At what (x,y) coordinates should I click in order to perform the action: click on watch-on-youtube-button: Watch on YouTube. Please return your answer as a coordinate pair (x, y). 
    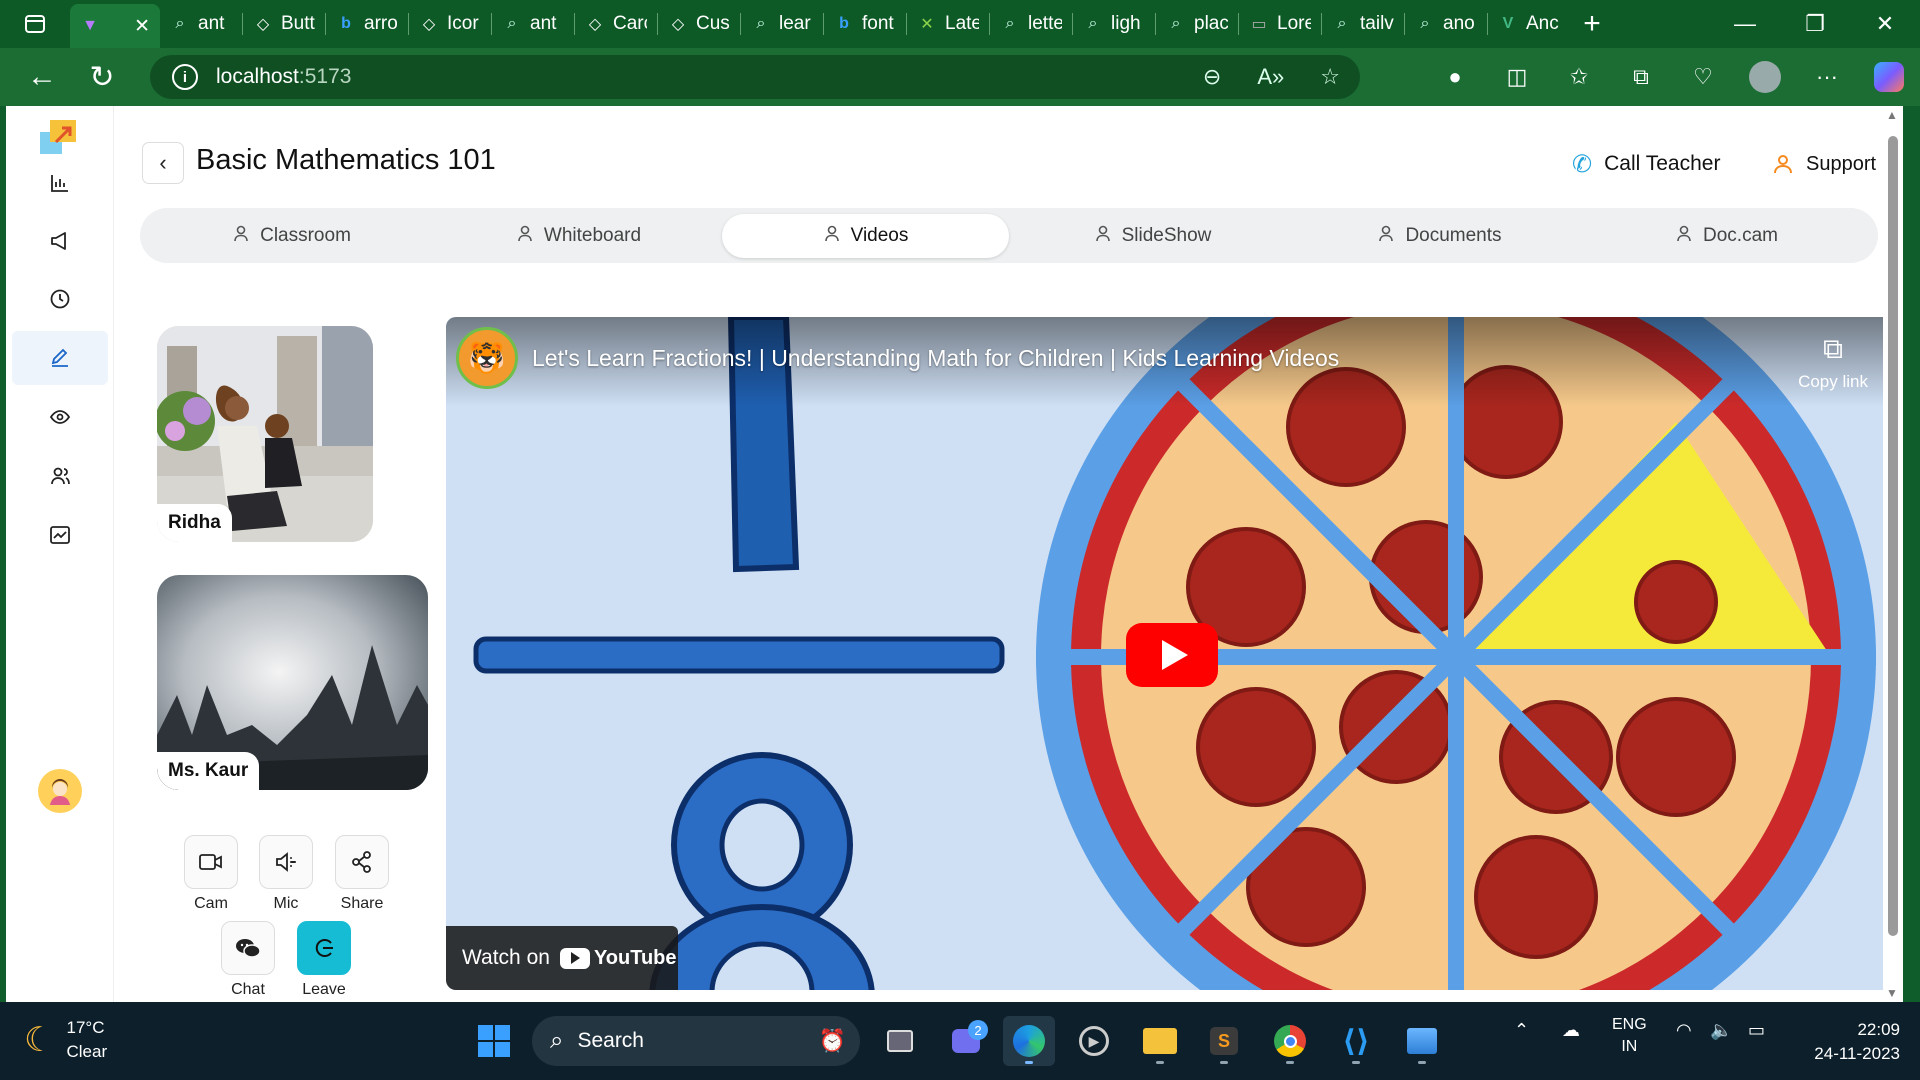
    Looking at the image, I should click on (562, 958).